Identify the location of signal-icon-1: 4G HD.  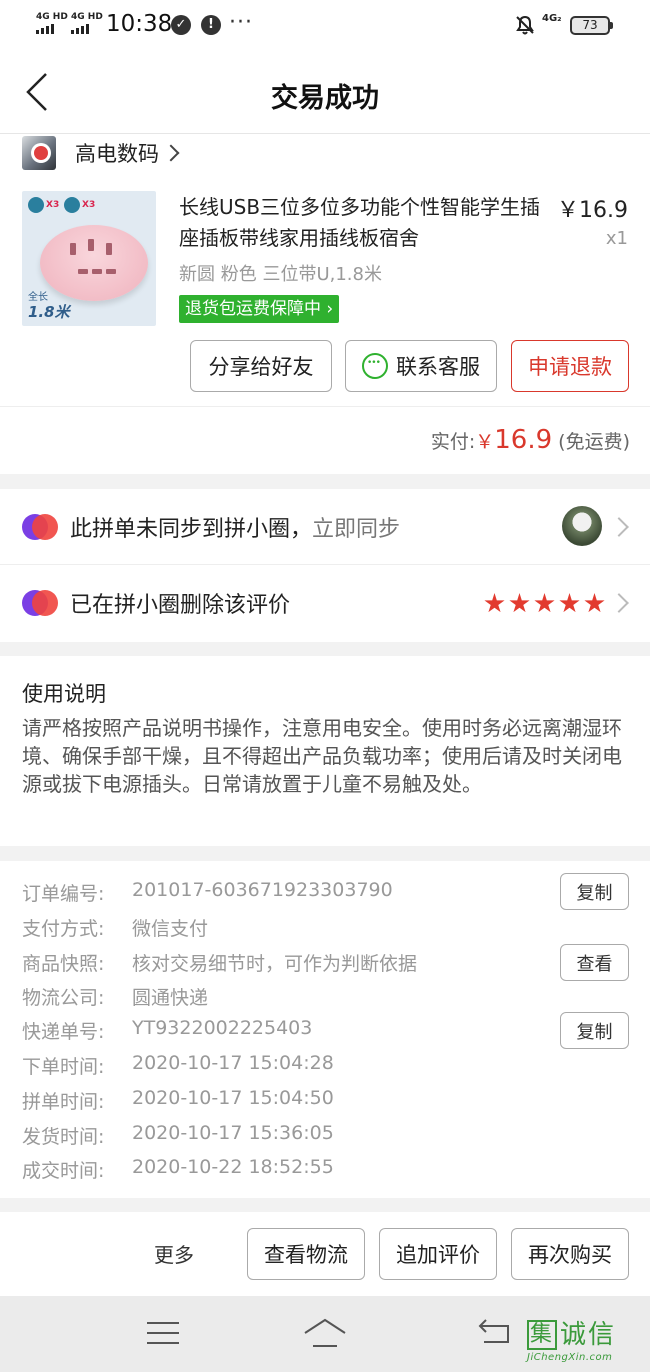
(52, 23).